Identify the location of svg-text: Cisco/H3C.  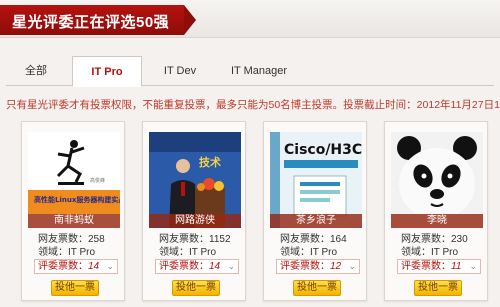
(323, 150).